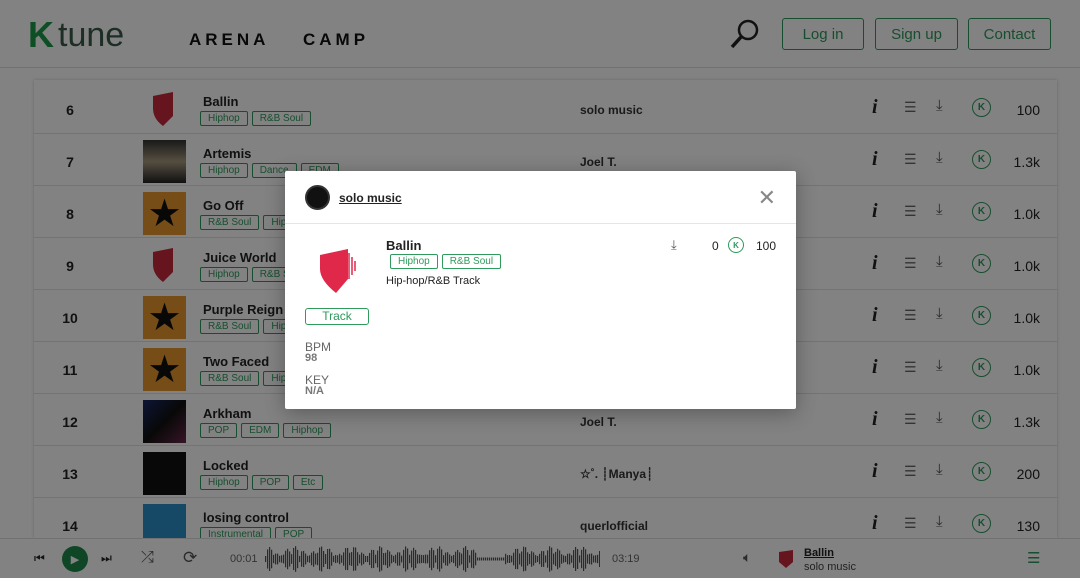 The image size is (1080, 578). I want to click on type-badge: Track, so click(337, 316).